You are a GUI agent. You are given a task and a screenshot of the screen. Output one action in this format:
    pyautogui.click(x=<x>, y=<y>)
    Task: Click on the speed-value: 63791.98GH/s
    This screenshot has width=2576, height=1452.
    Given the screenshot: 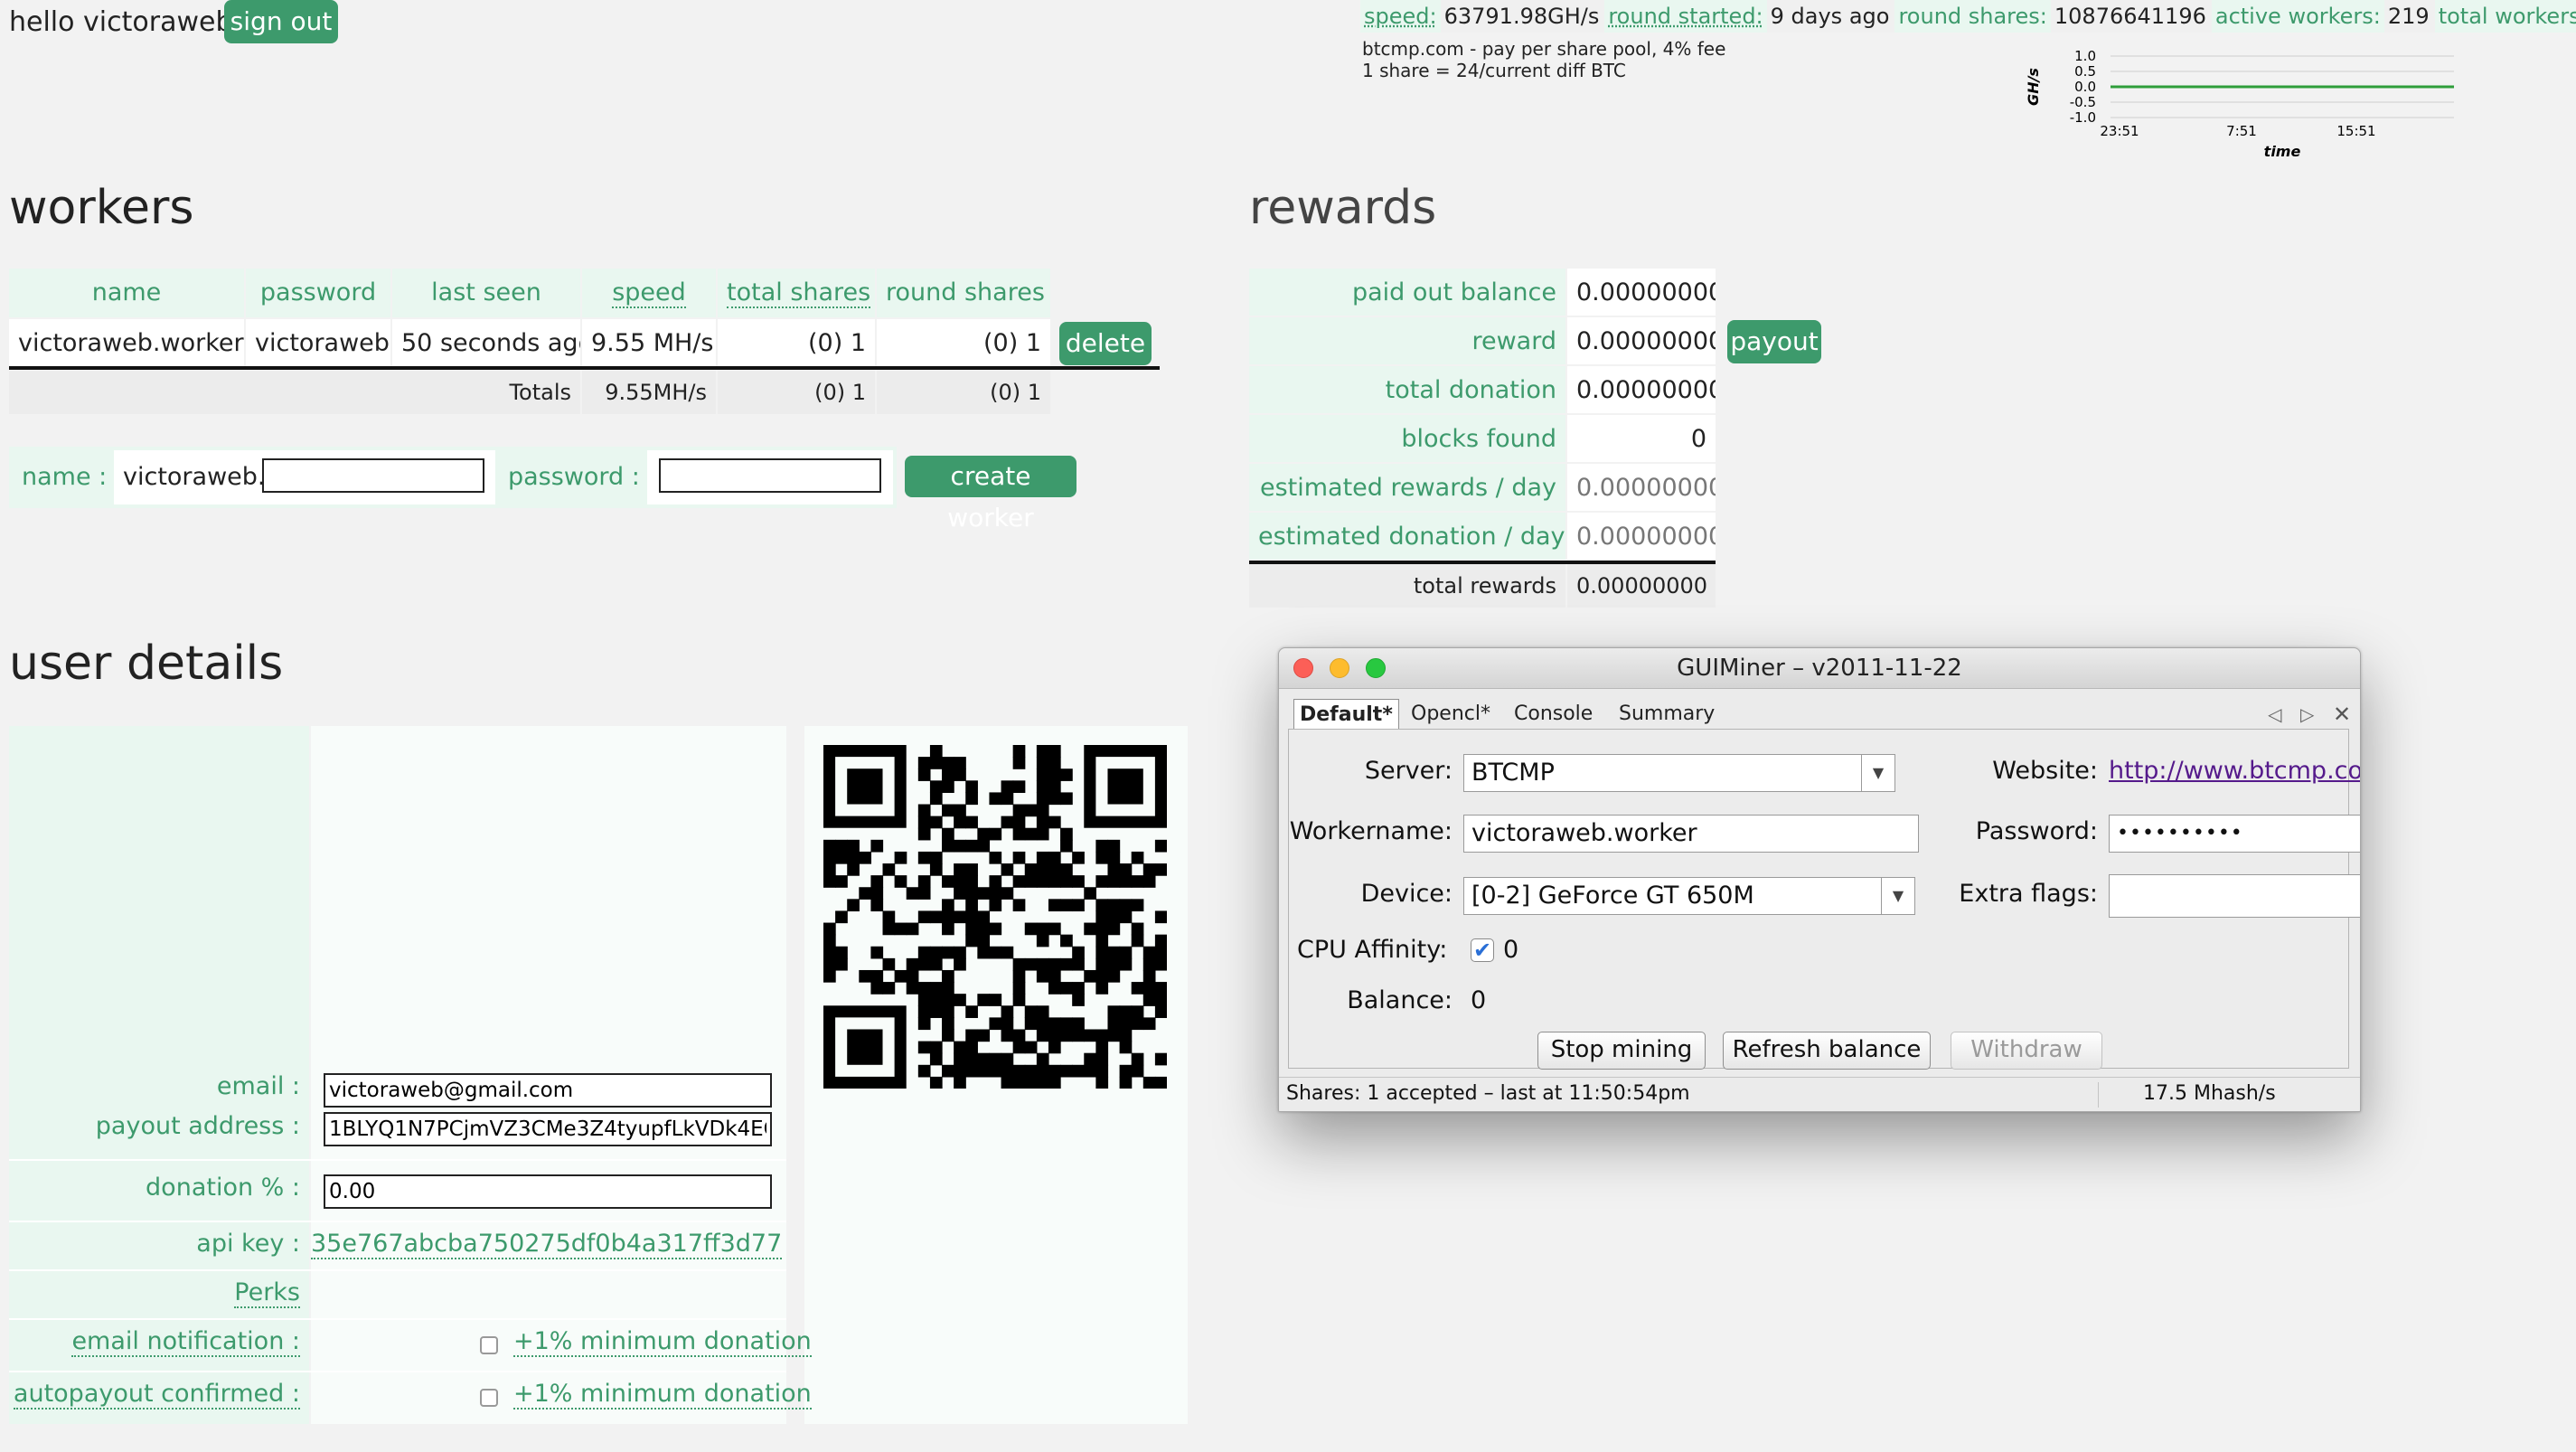 What is the action you would take?
    pyautogui.click(x=1522, y=16)
    